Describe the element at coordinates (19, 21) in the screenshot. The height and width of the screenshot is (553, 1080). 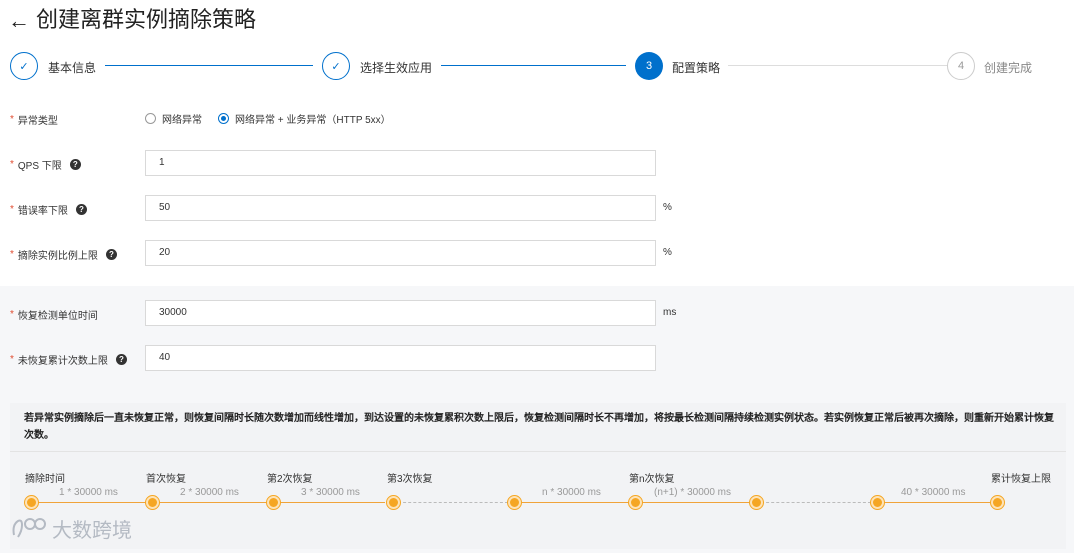
I see `arrow-left-icon: ←` at that location.